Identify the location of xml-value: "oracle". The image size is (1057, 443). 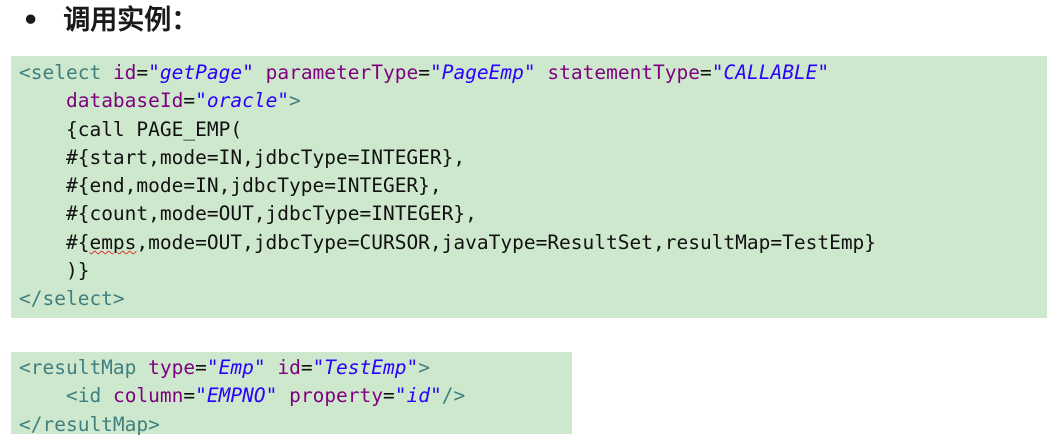
(242, 101).